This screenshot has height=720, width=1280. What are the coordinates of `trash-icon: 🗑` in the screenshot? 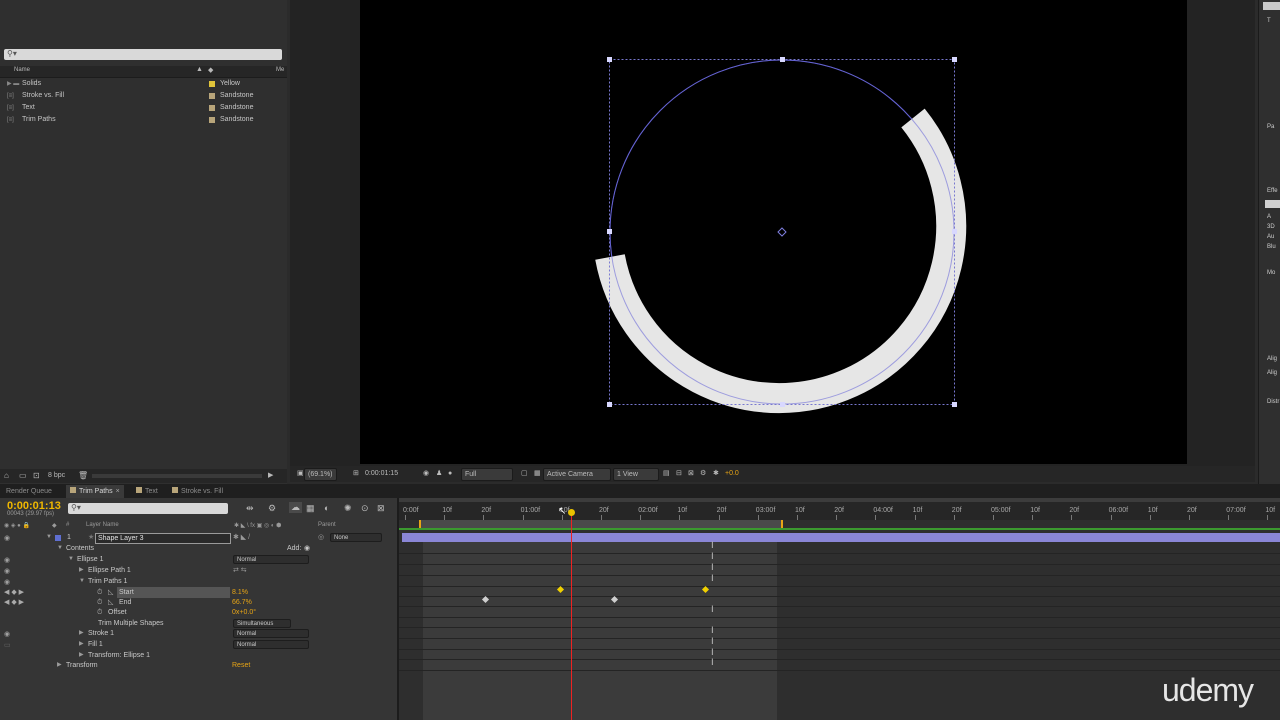 It's located at (83, 475).